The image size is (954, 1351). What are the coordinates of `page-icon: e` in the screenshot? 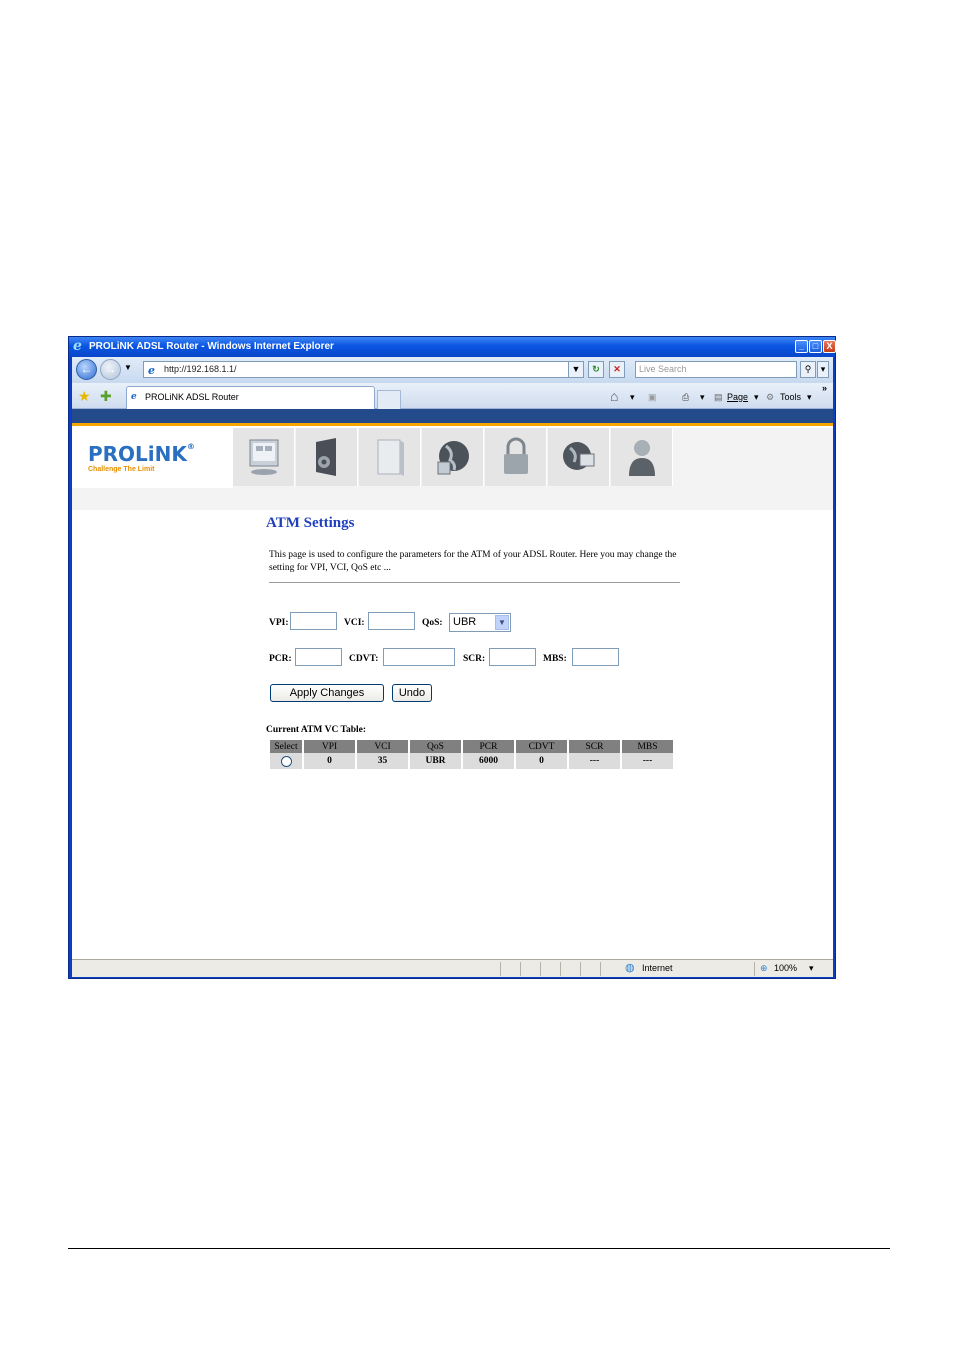 It's located at (151, 370).